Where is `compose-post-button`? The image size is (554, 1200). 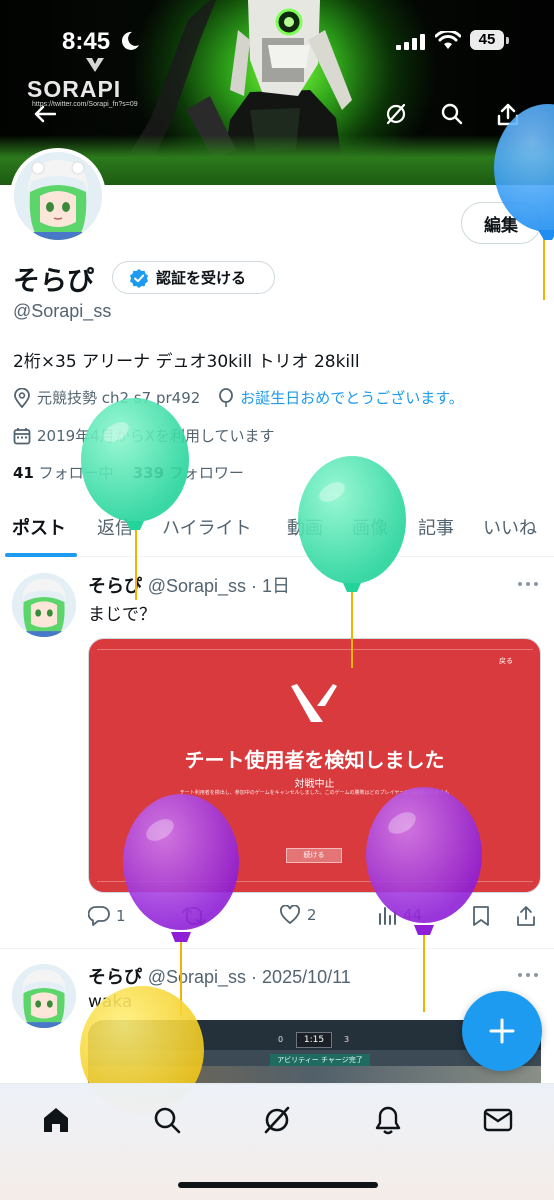 compose-post-button is located at coordinates (502, 1031).